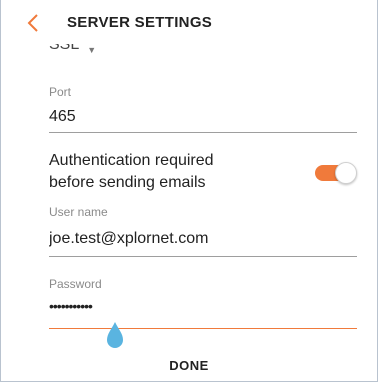  Describe the element at coordinates (203, 132) in the screenshot. I see `port-underline` at that location.